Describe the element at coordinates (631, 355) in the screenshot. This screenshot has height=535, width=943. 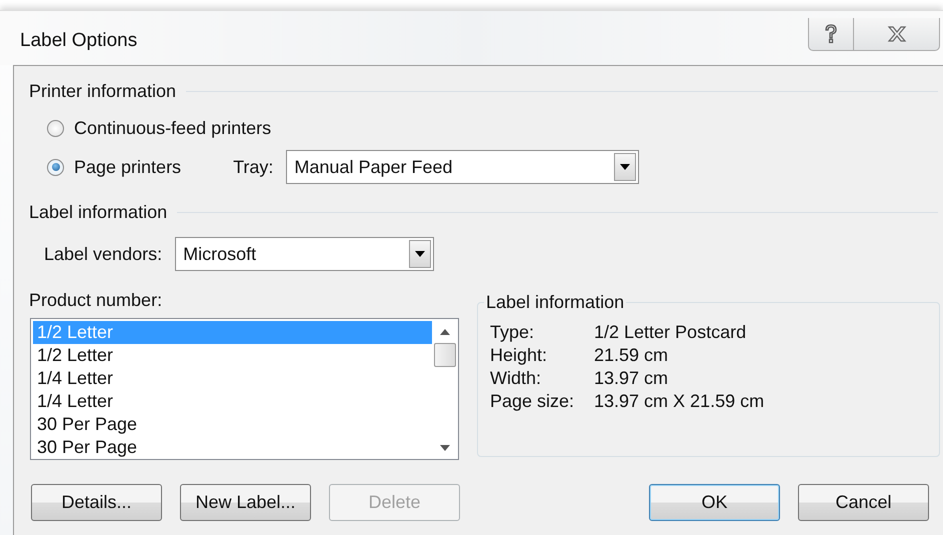
I see `info-value: 21.59 cm` at that location.